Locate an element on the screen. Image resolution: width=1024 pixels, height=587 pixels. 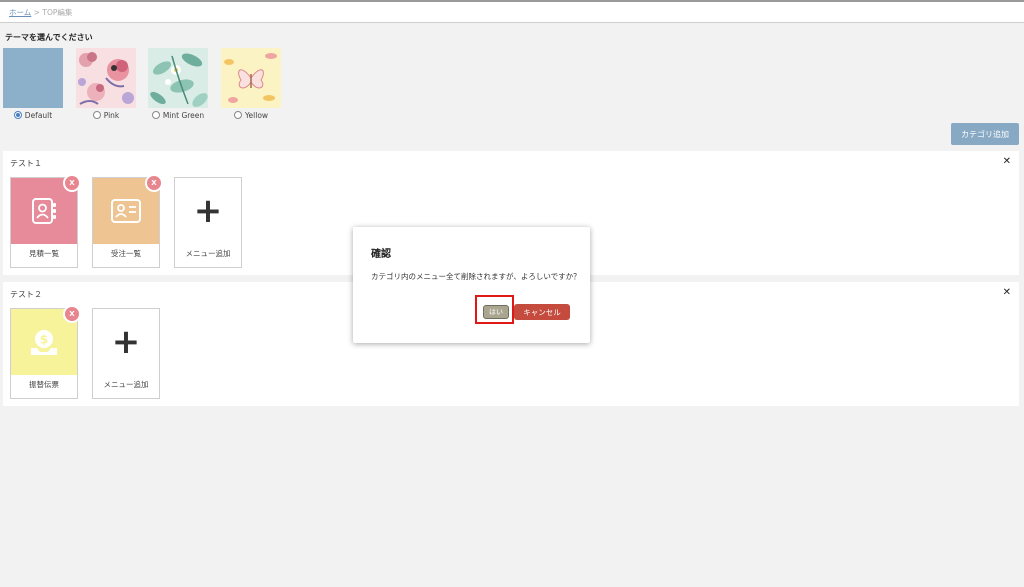
money-bag-icon: $ is located at coordinates (44, 342).